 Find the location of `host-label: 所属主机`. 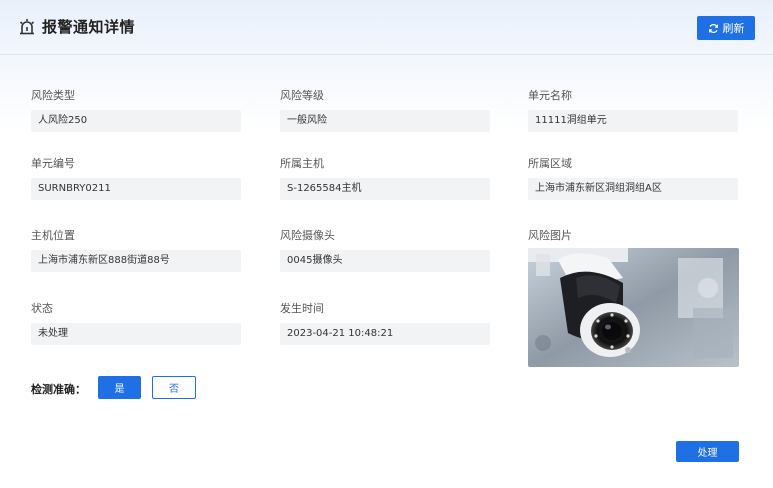

host-label: 所属主机 is located at coordinates (302, 163).